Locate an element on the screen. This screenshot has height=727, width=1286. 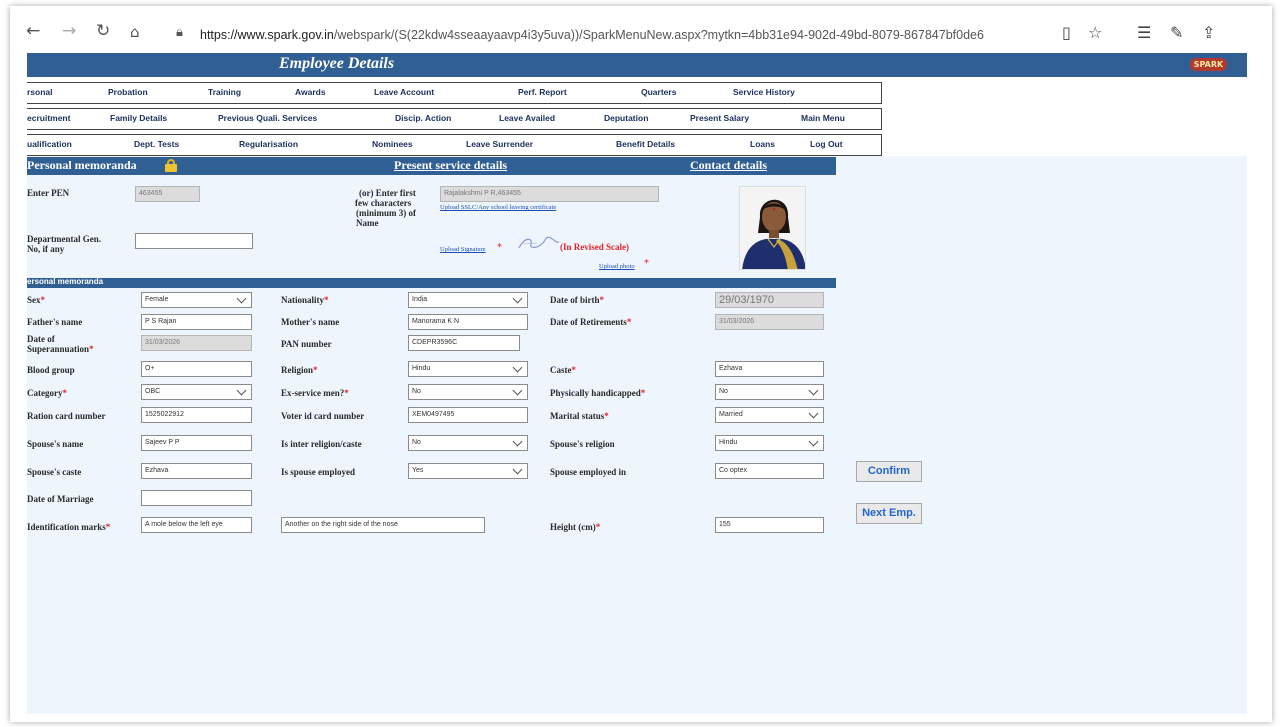
spouse-employed-label: Is spouse employed is located at coordinates (318, 472).